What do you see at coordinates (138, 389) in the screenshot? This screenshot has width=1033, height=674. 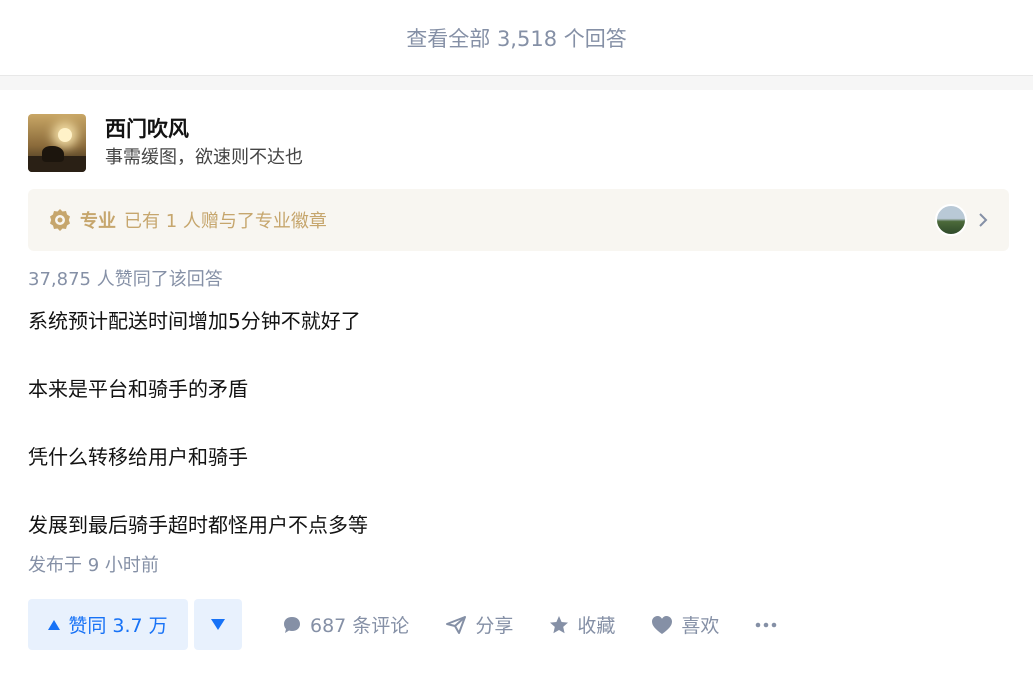 I see `answer-paragraph: 本来是平台和骑手的矛盾` at bounding box center [138, 389].